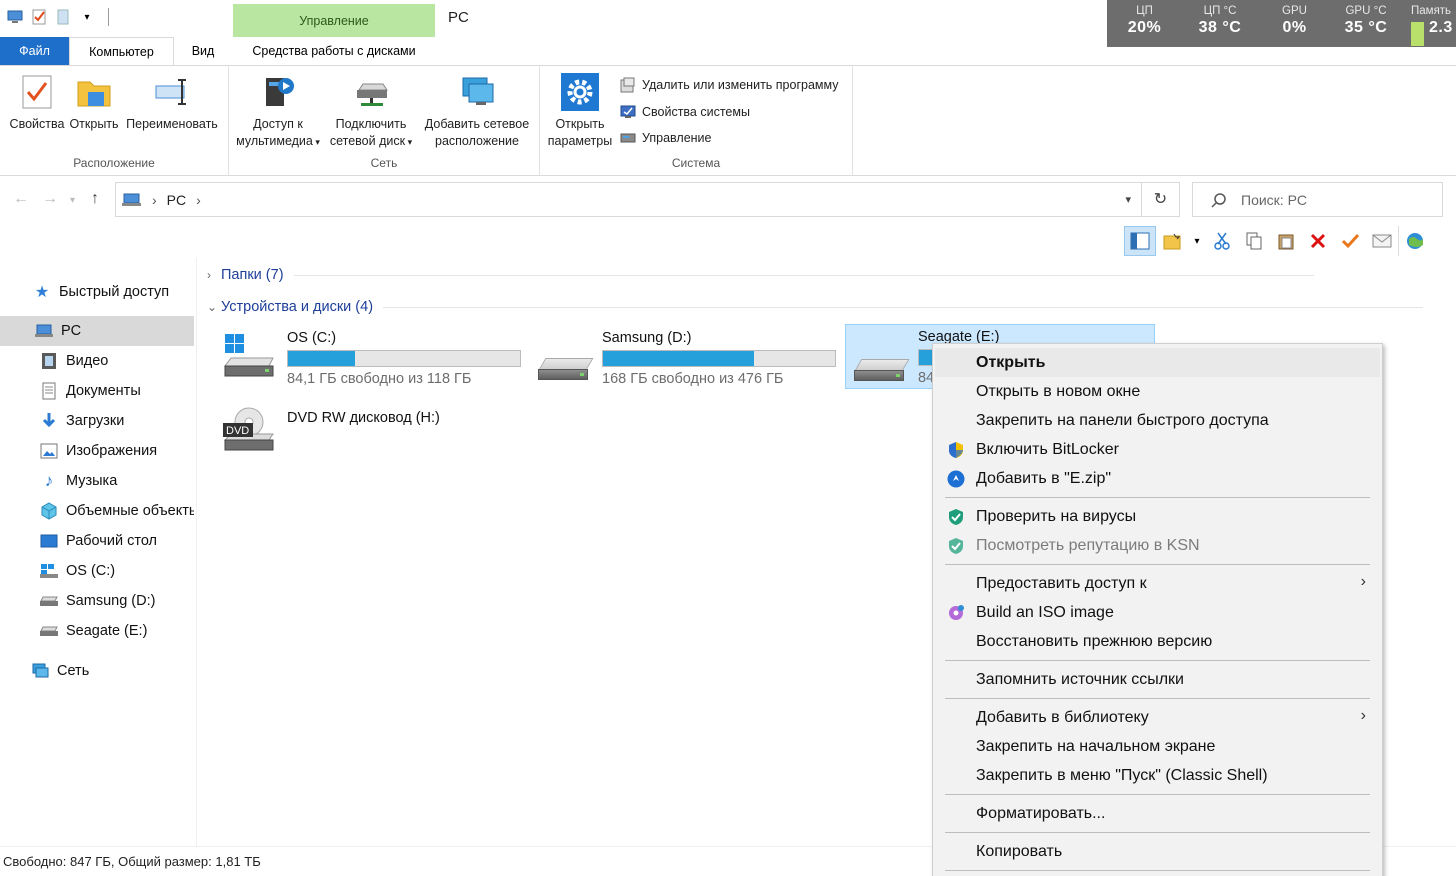  I want to click on drive-tile-c: OS (C:) 84,1 ГБ свободно из 118 ГБ, so click(370, 358).